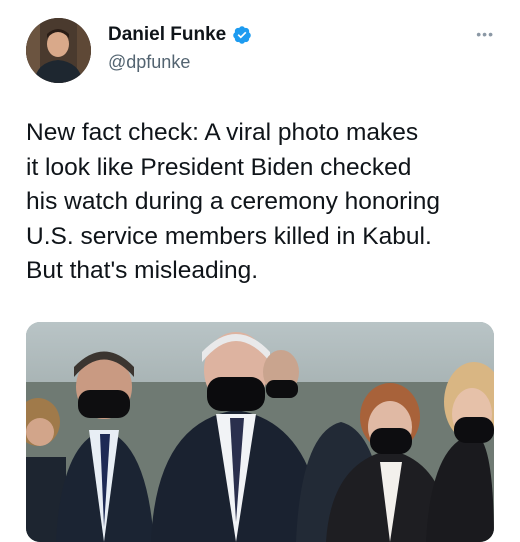 The height and width of the screenshot is (542, 520). I want to click on profile-photo-icon, so click(58, 50).